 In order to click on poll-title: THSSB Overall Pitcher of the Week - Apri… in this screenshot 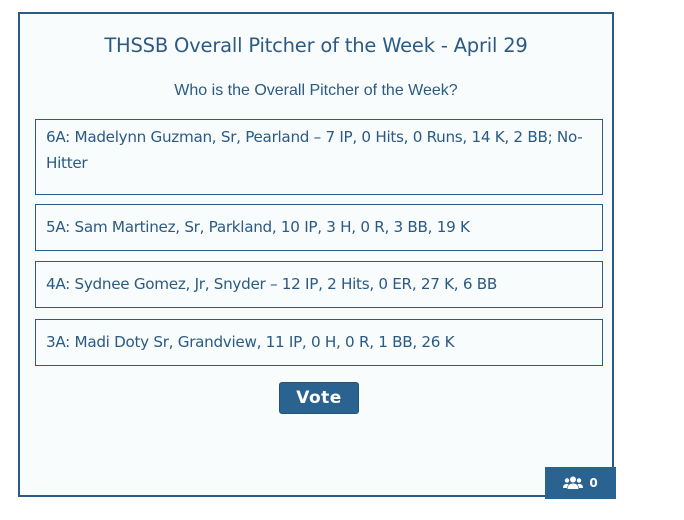, I will do `click(316, 45)`.